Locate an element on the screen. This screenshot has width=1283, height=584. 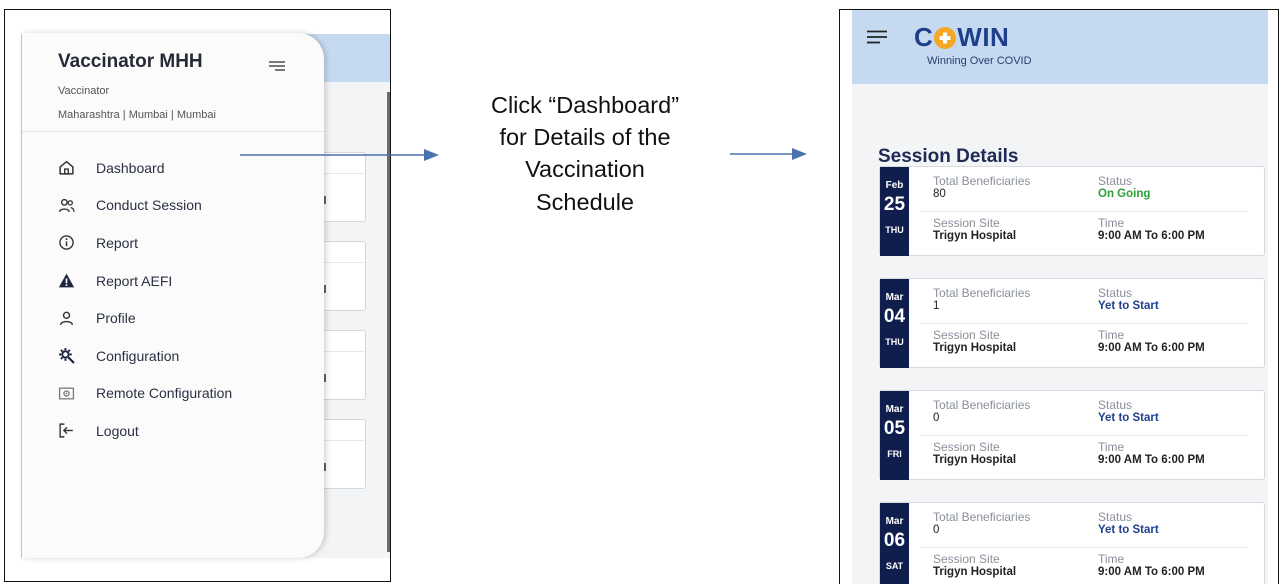
nav-item-remote-configuration: Remote Configuration is located at coordinates (145, 394).